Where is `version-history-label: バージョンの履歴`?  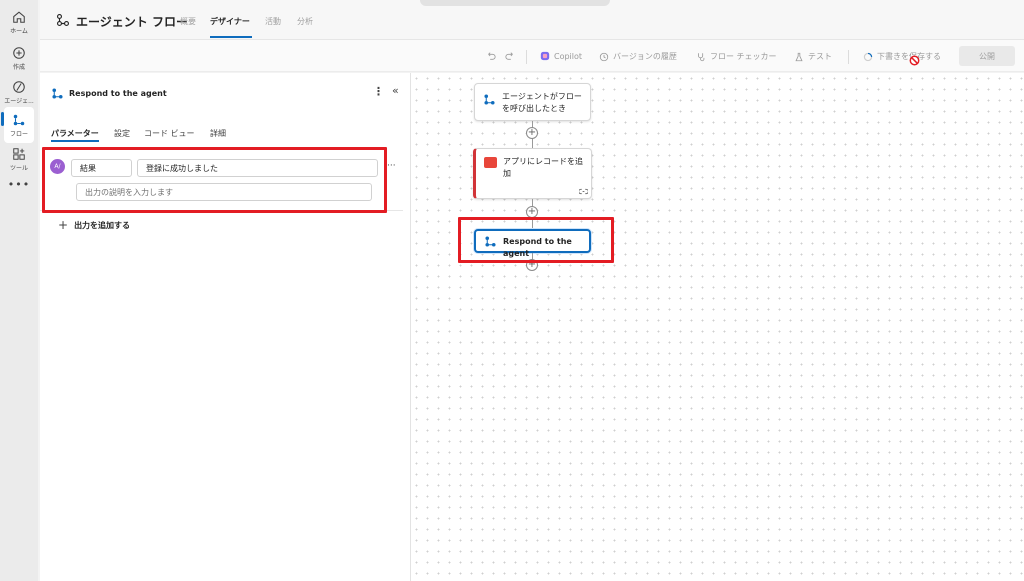
version-history-label: バージョンの履歴 is located at coordinates (645, 56).